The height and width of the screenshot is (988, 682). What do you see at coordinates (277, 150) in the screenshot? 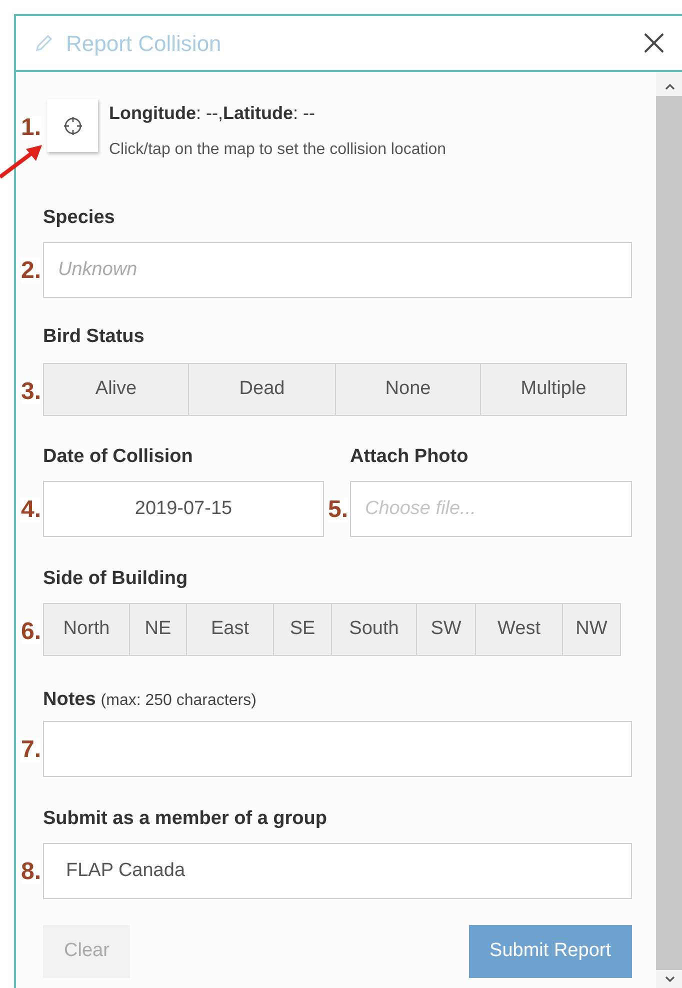
I see `hint-text: Click/tap on the map to set the collision location` at bounding box center [277, 150].